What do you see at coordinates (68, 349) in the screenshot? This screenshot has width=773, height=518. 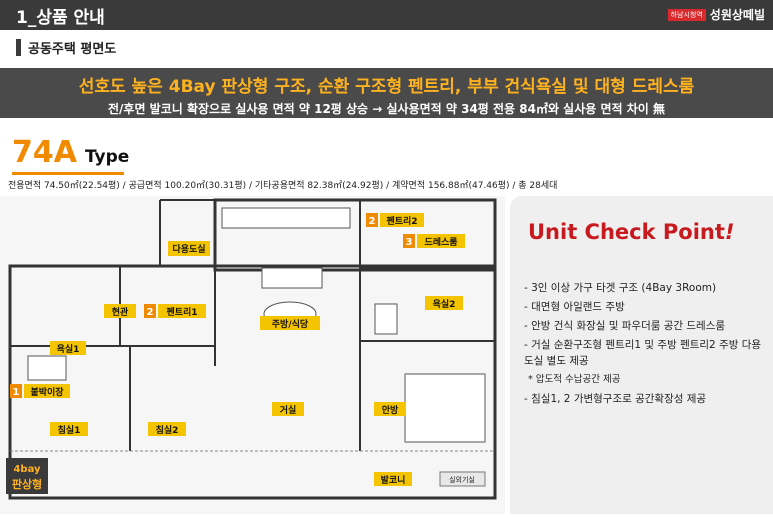 I see `label-bath1: 욕실1` at bounding box center [68, 349].